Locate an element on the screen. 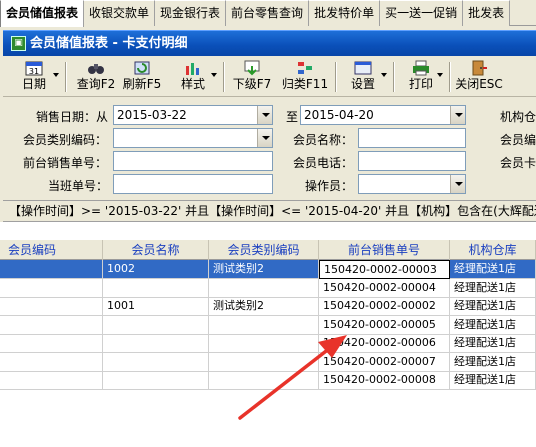  drill-down-icon is located at coordinates (252, 68).